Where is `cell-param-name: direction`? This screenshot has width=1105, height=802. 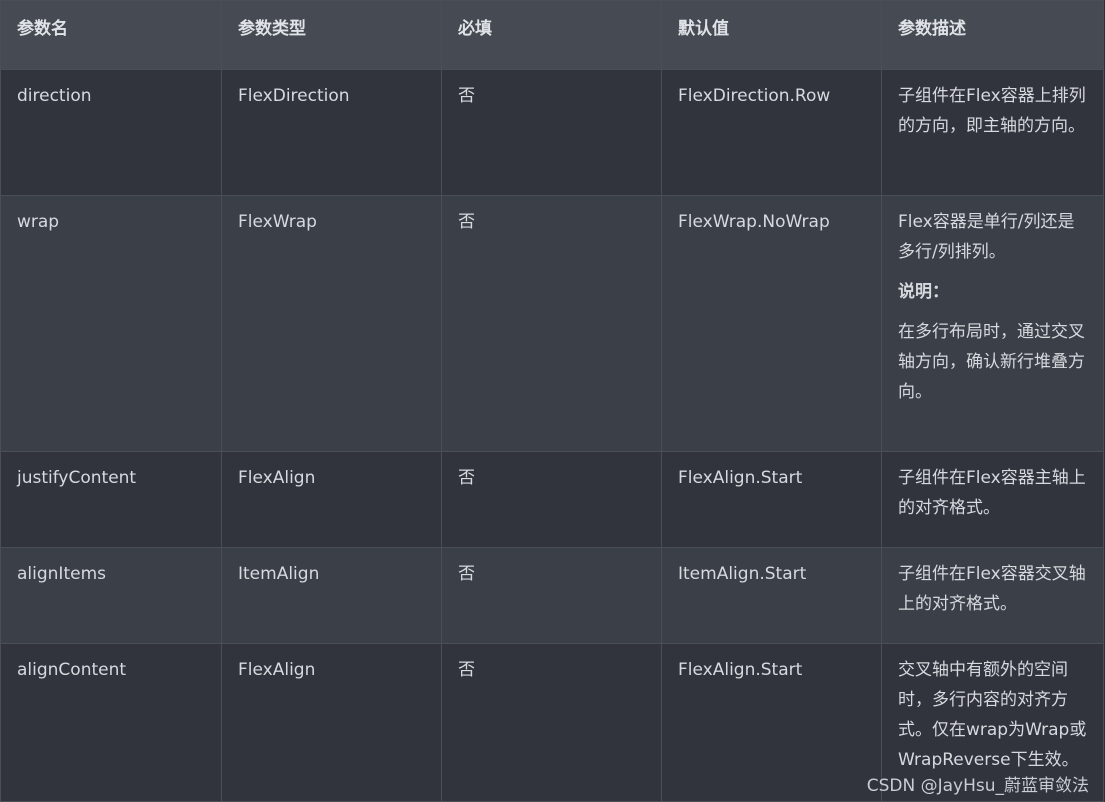 cell-param-name: direction is located at coordinates (111, 132).